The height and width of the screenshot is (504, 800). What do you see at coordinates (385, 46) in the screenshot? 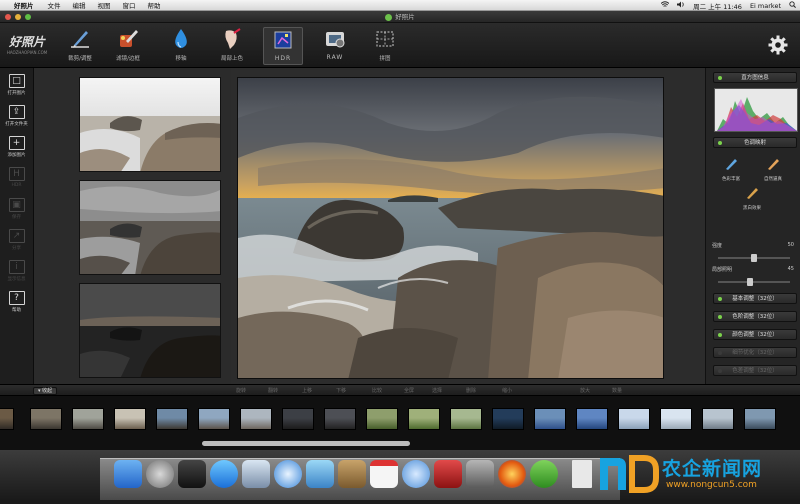
I see `tool-collage: 拼图` at bounding box center [385, 46].